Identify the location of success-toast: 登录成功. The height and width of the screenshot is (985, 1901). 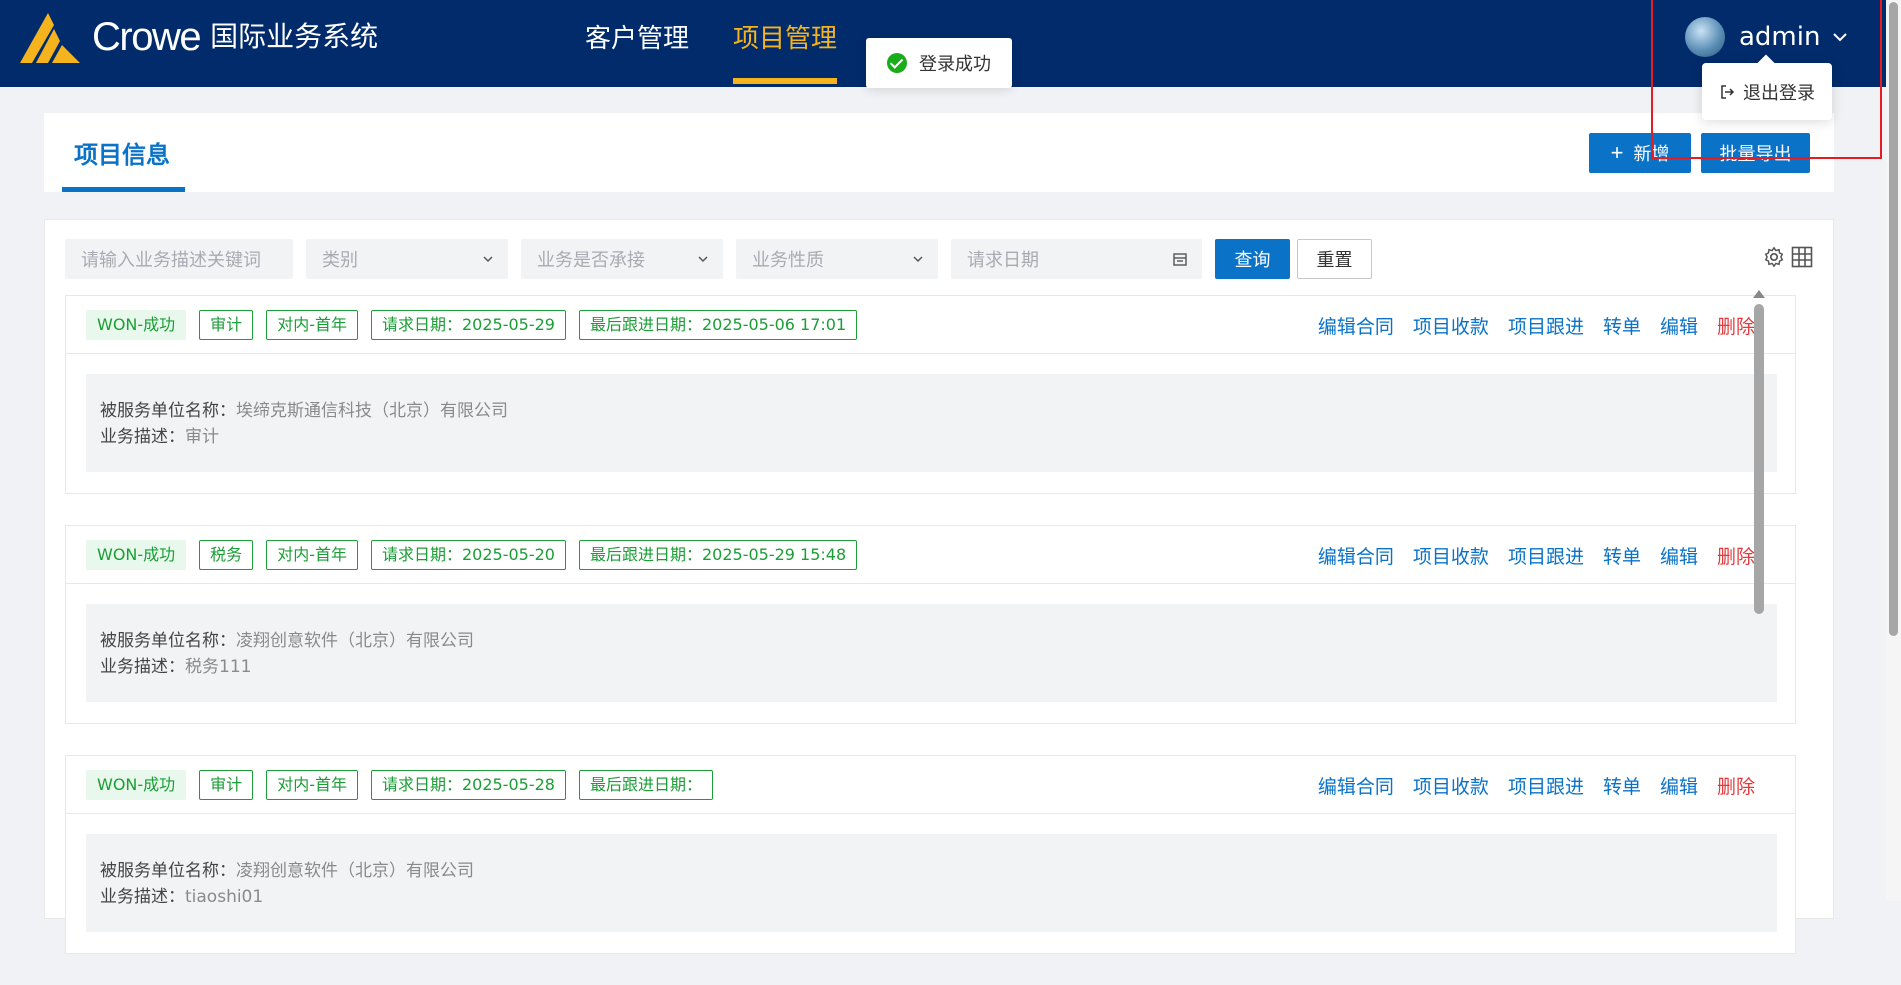
(939, 63).